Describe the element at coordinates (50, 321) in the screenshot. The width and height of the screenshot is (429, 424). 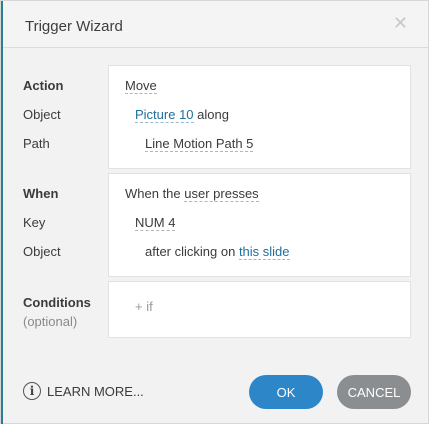
I see `conditions-sublabel: (optional)` at that location.